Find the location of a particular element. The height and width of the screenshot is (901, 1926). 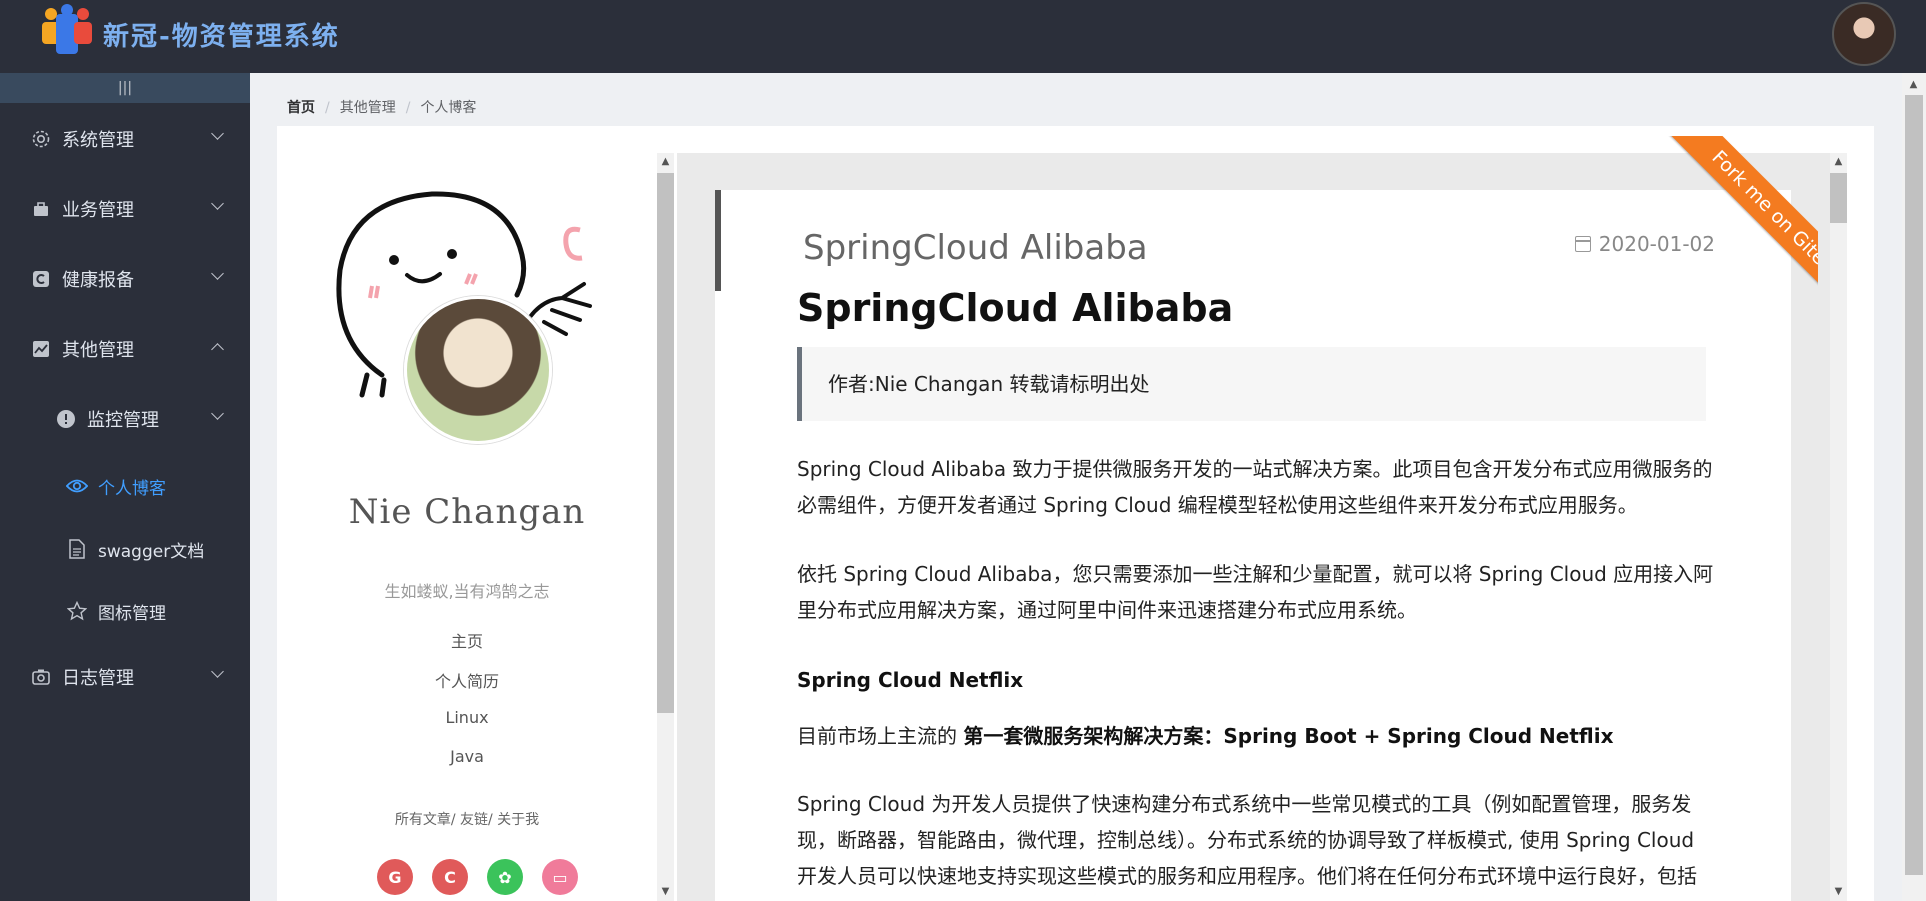

fork-ribbon: Fork me on Gitee is located at coordinates (1718, 236).